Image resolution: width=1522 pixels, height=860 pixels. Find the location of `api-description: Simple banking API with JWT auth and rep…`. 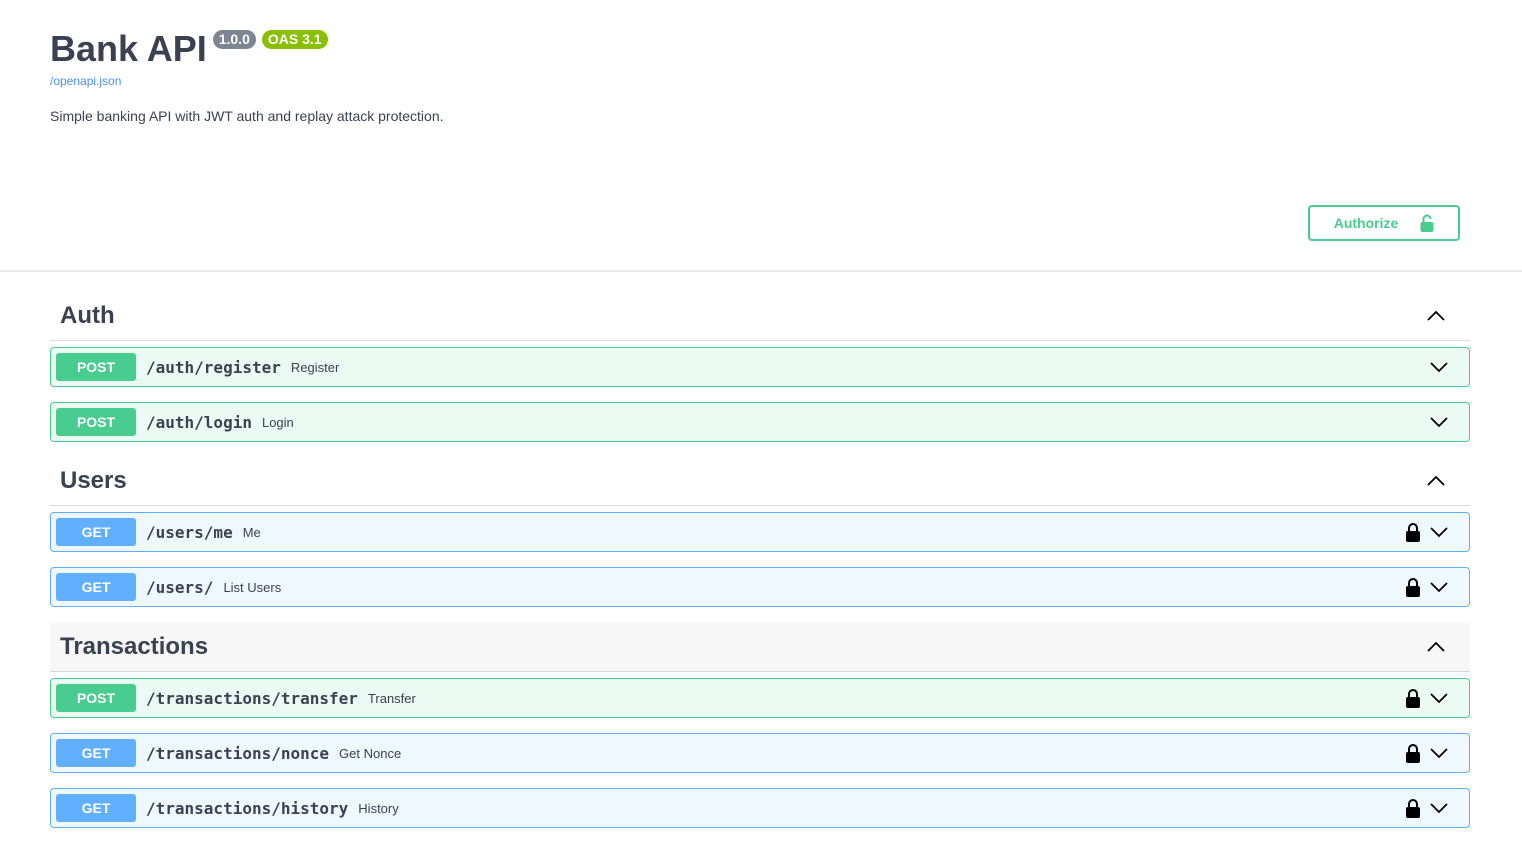

api-description: Simple banking API with JWT auth and rep… is located at coordinates (247, 116).